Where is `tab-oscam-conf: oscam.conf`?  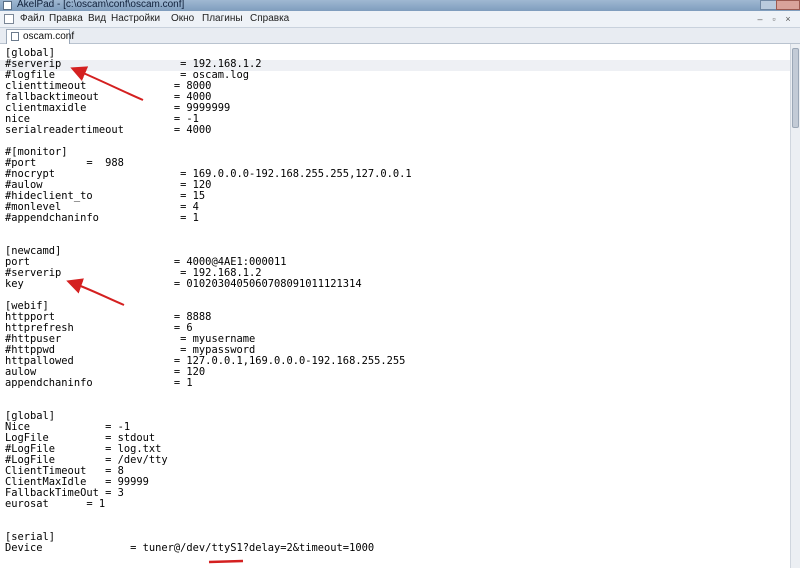 tab-oscam-conf: oscam.conf is located at coordinates (40, 36).